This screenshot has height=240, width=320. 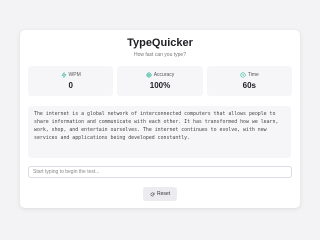 I want to click on wpm-stat: WPM 0, so click(x=71, y=81).